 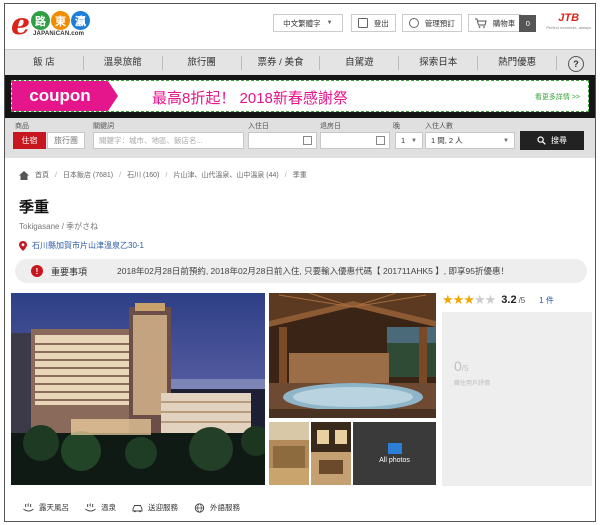 What do you see at coordinates (458, 366) in the screenshot?
I see `user-score-value: 0` at bounding box center [458, 366].